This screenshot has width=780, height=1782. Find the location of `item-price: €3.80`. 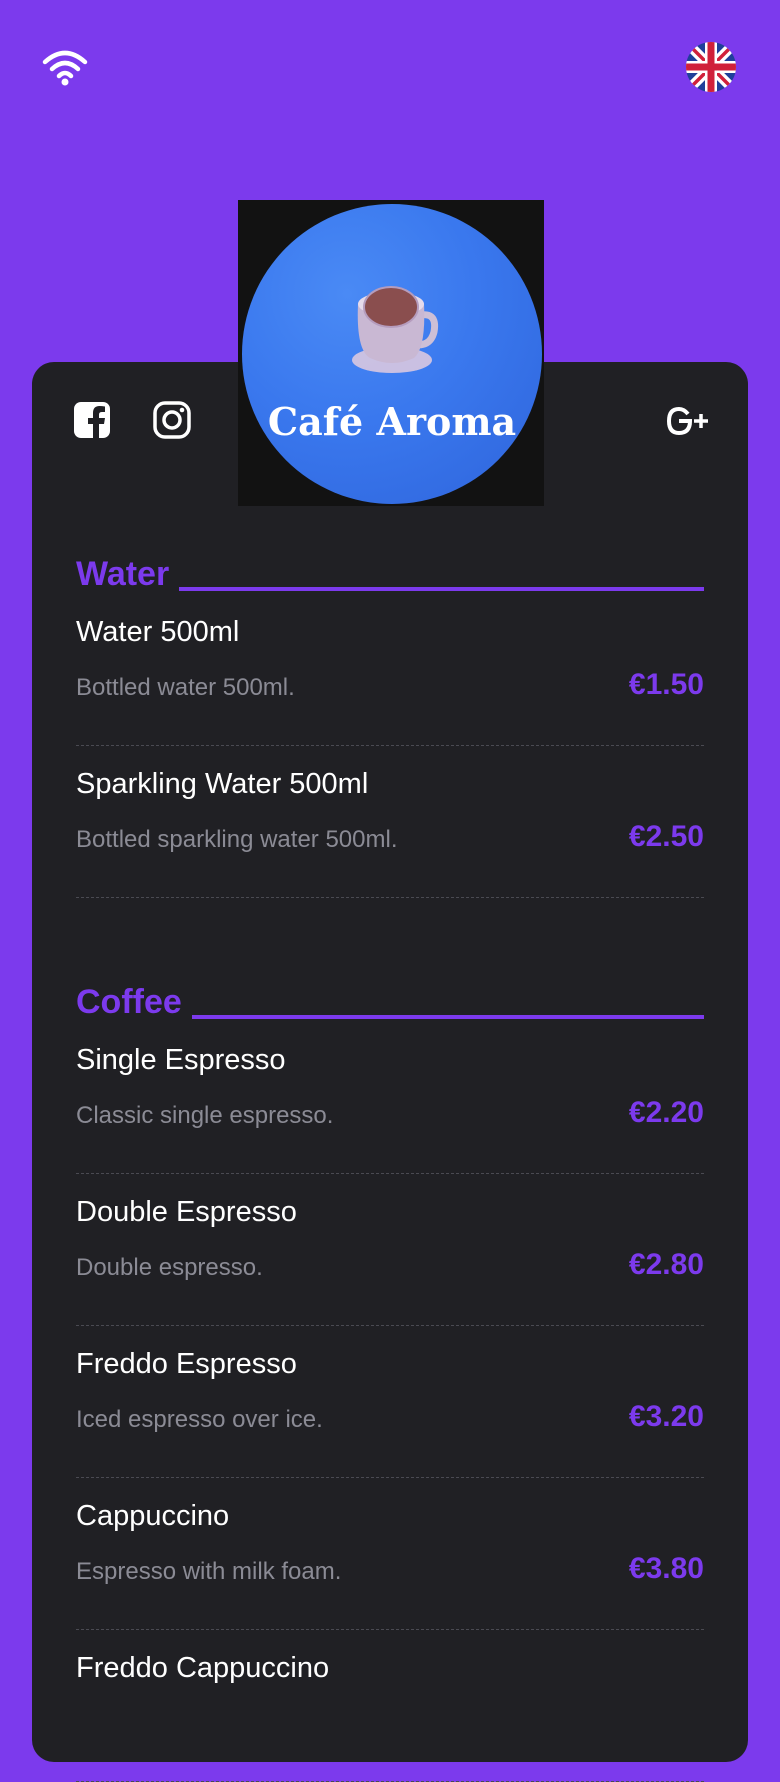

item-price: €3.80 is located at coordinates (666, 1568).